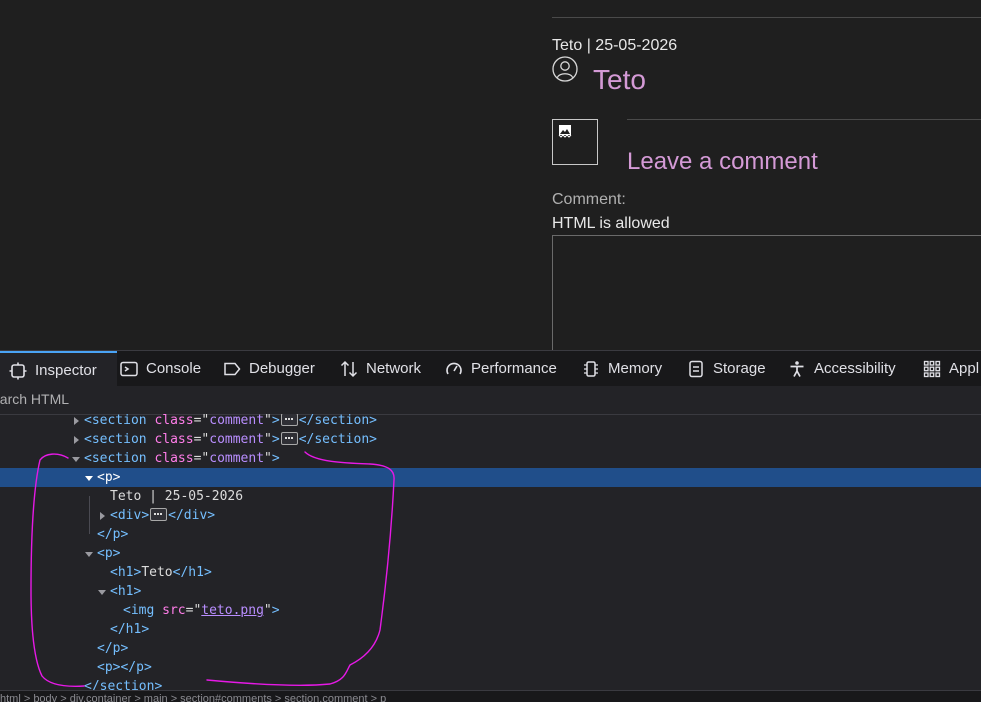 This screenshot has height=702, width=981. What do you see at coordinates (514, 368) in the screenshot?
I see `tab-label: Performance` at bounding box center [514, 368].